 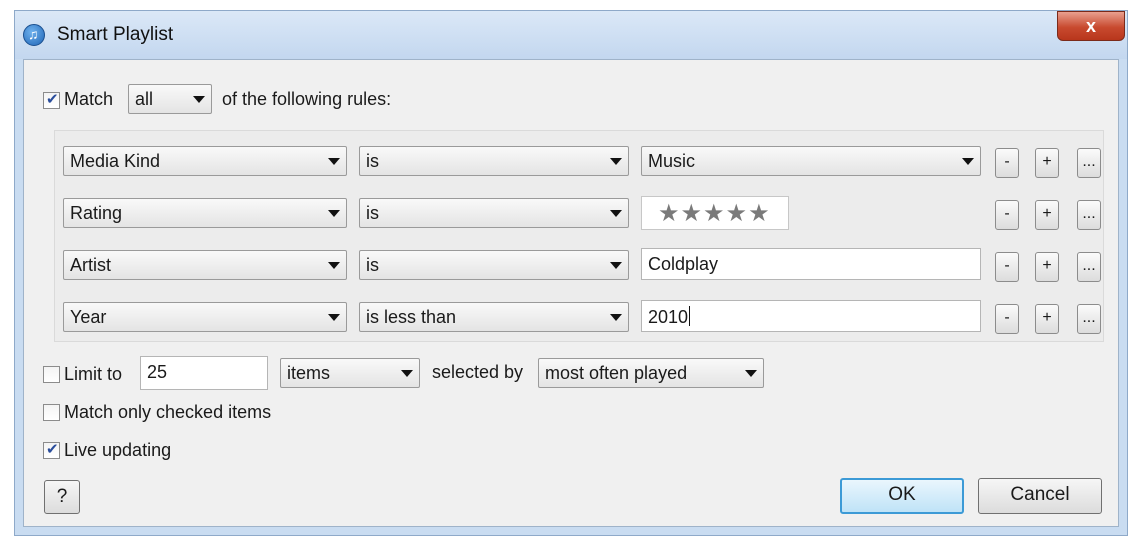 I want to click on limit-count-value: 25, so click(x=157, y=372).